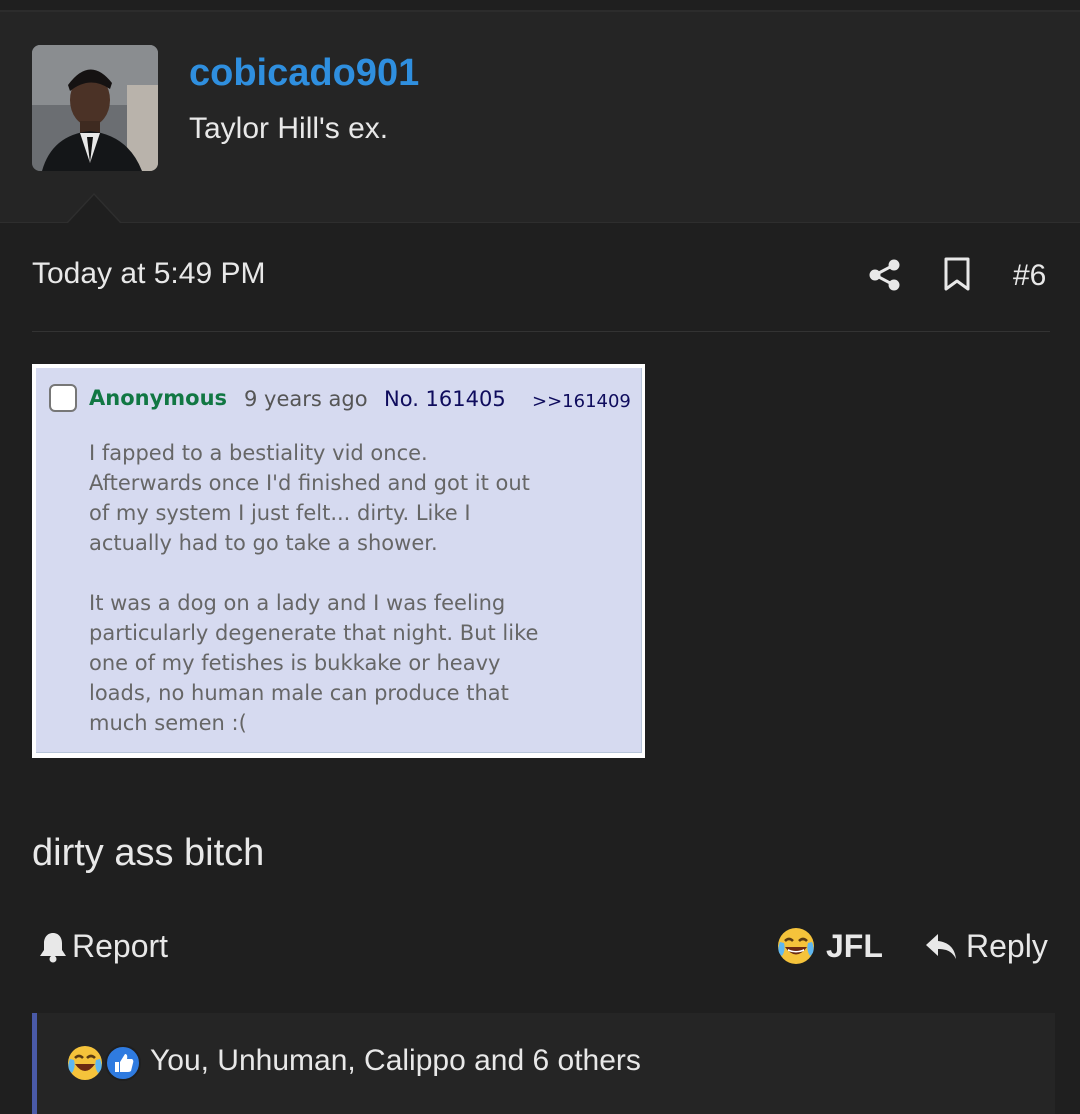  What do you see at coordinates (581, 401) in the screenshot?
I see `greentext-reply-ref: >>161409` at bounding box center [581, 401].